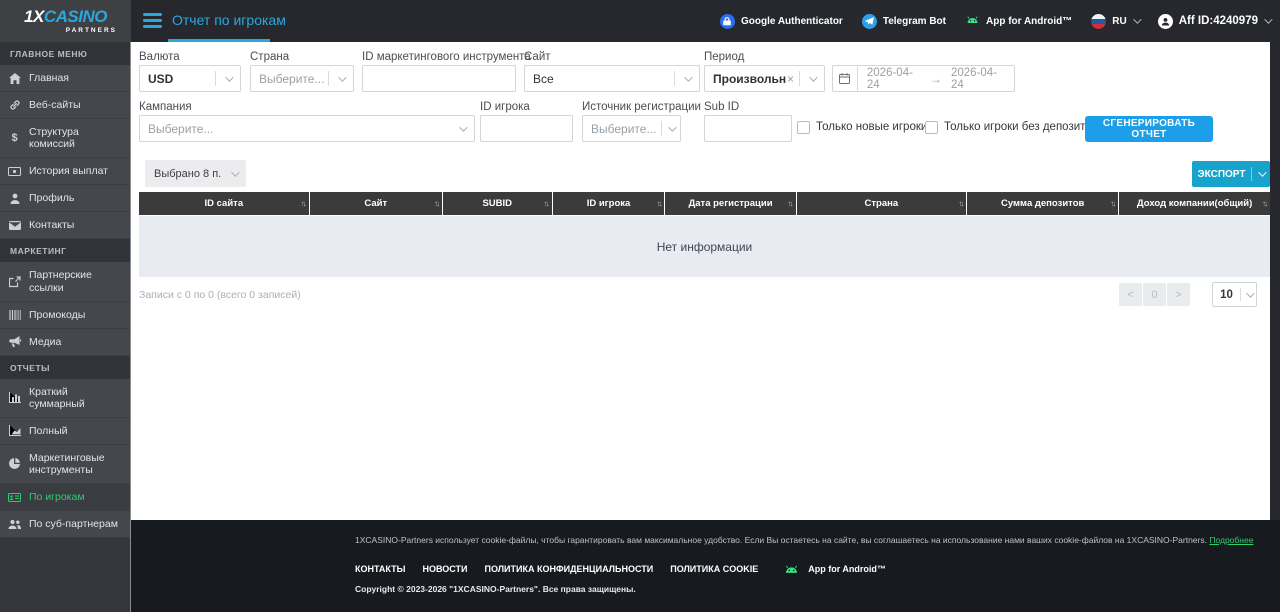 The width and height of the screenshot is (1280, 612). Describe the element at coordinates (14, 524) in the screenshot. I see `users-icon` at that location.